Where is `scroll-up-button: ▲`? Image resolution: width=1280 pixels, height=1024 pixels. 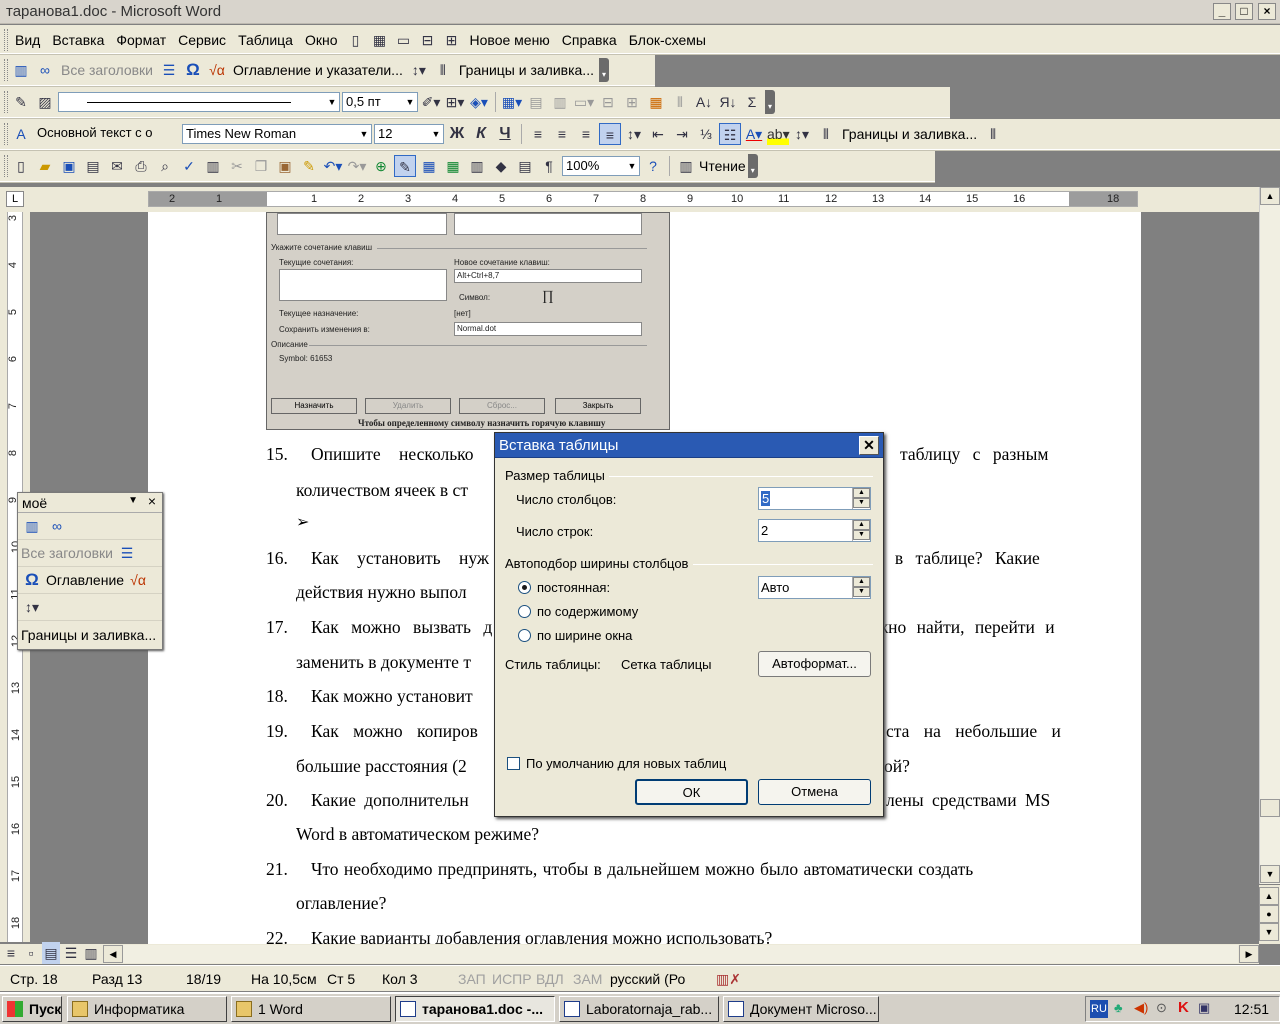
scroll-up-button: ▲ is located at coordinates (1270, 196).